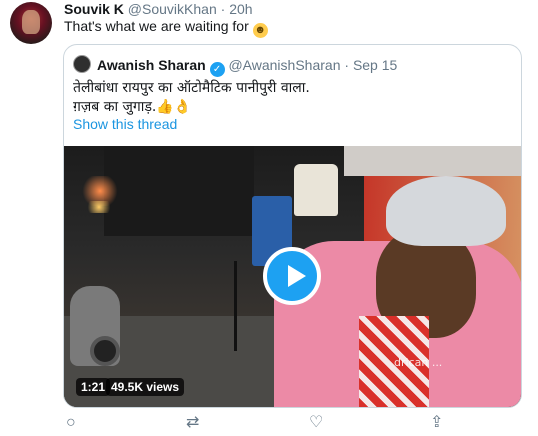  What do you see at coordinates (31, 23) in the screenshot?
I see `avatar` at bounding box center [31, 23].